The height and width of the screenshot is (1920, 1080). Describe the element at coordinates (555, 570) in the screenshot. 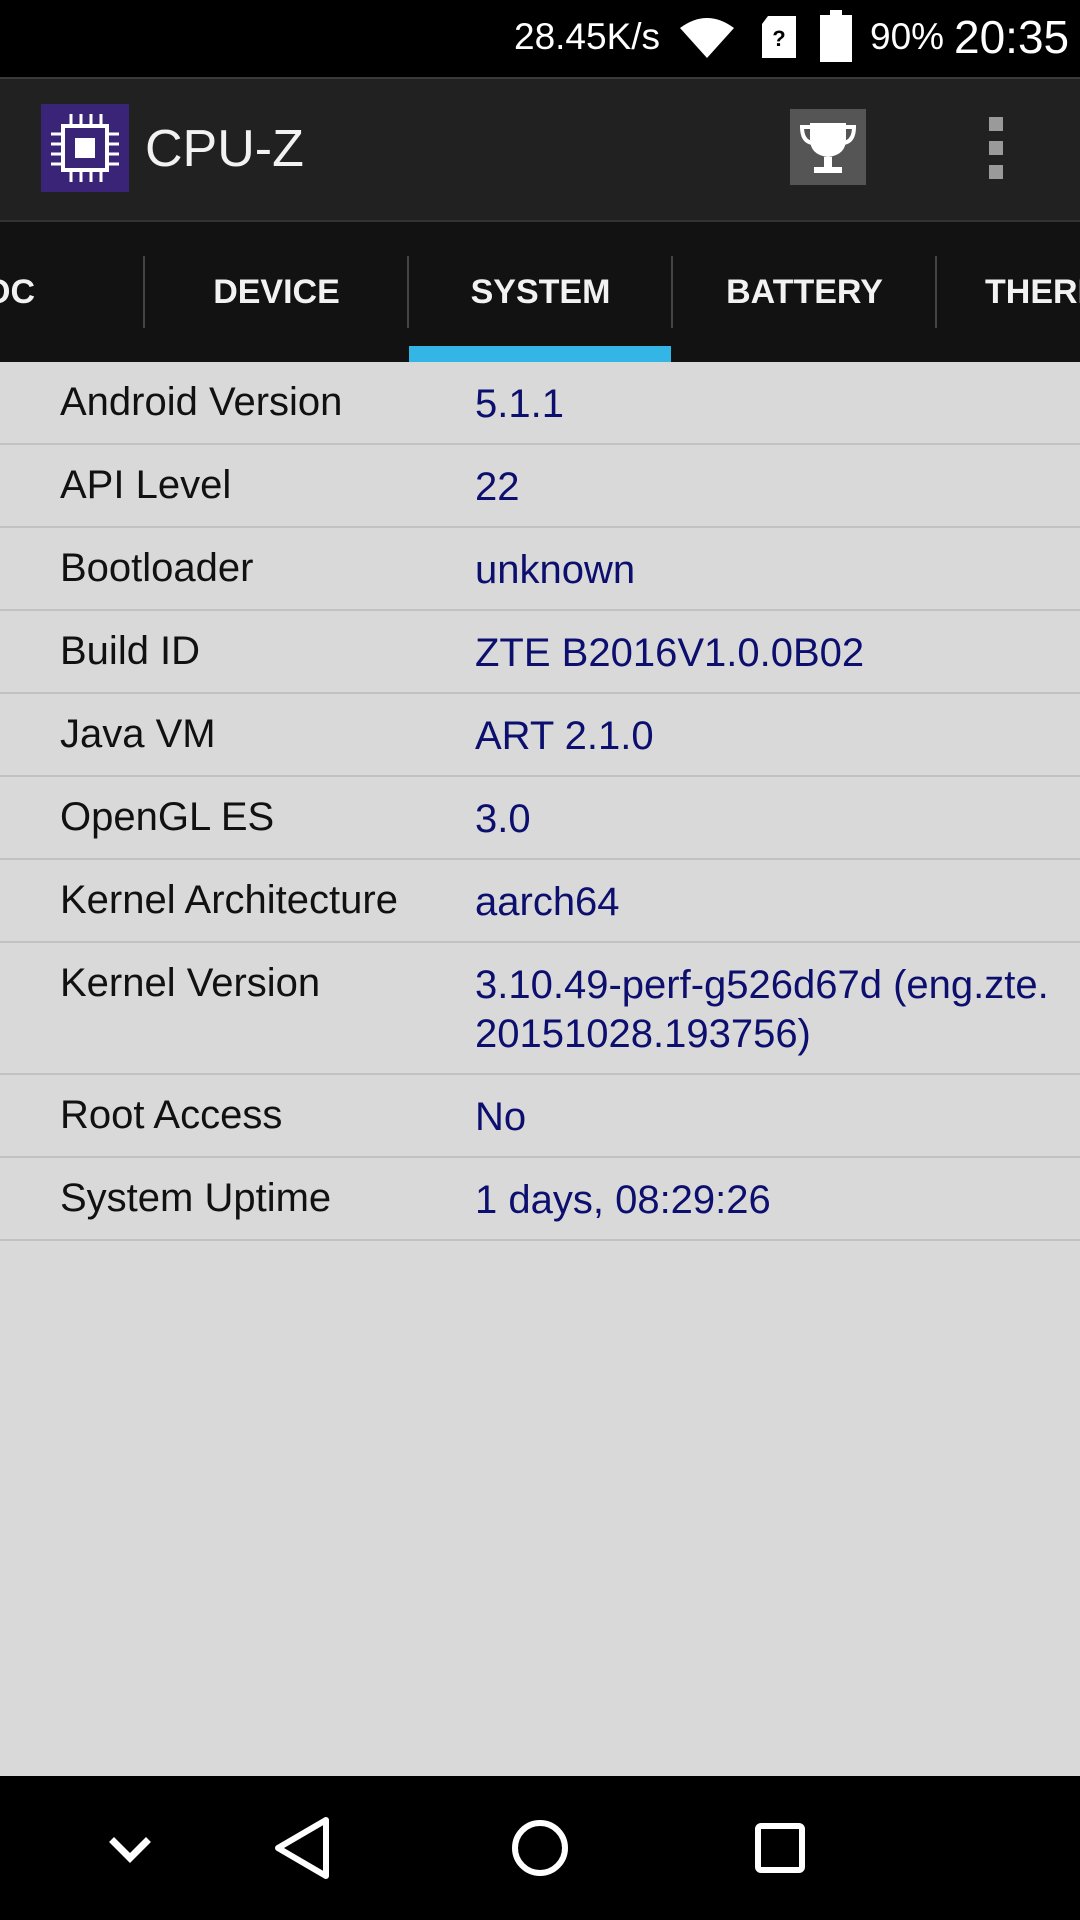

I see `info-value: unknown` at that location.